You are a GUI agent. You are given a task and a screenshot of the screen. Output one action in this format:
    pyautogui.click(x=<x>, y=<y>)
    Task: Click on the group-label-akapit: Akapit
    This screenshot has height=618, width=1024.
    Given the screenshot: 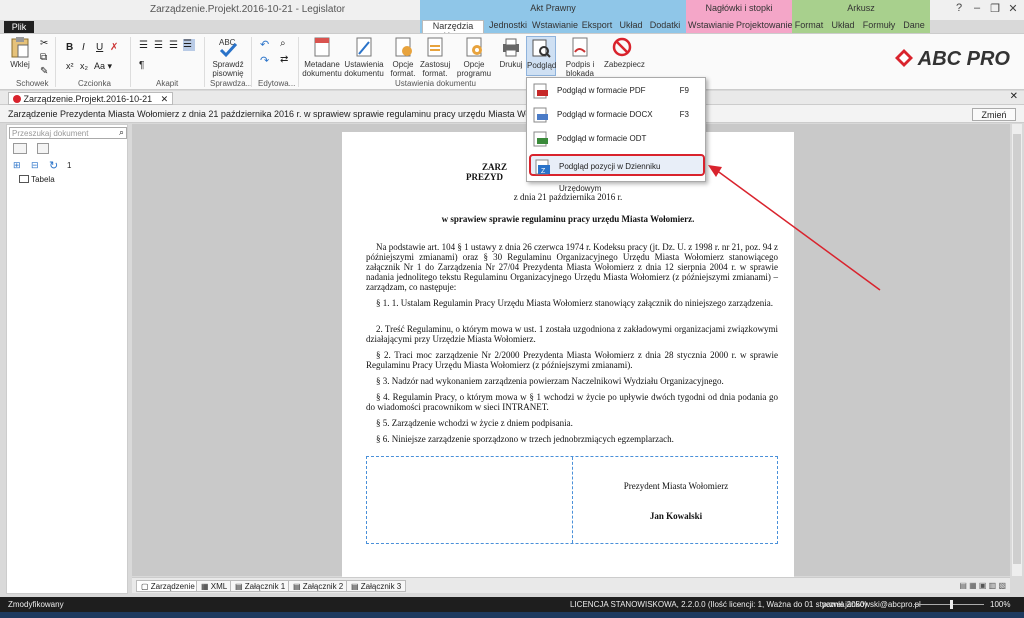 What is the action you would take?
    pyautogui.click(x=167, y=83)
    